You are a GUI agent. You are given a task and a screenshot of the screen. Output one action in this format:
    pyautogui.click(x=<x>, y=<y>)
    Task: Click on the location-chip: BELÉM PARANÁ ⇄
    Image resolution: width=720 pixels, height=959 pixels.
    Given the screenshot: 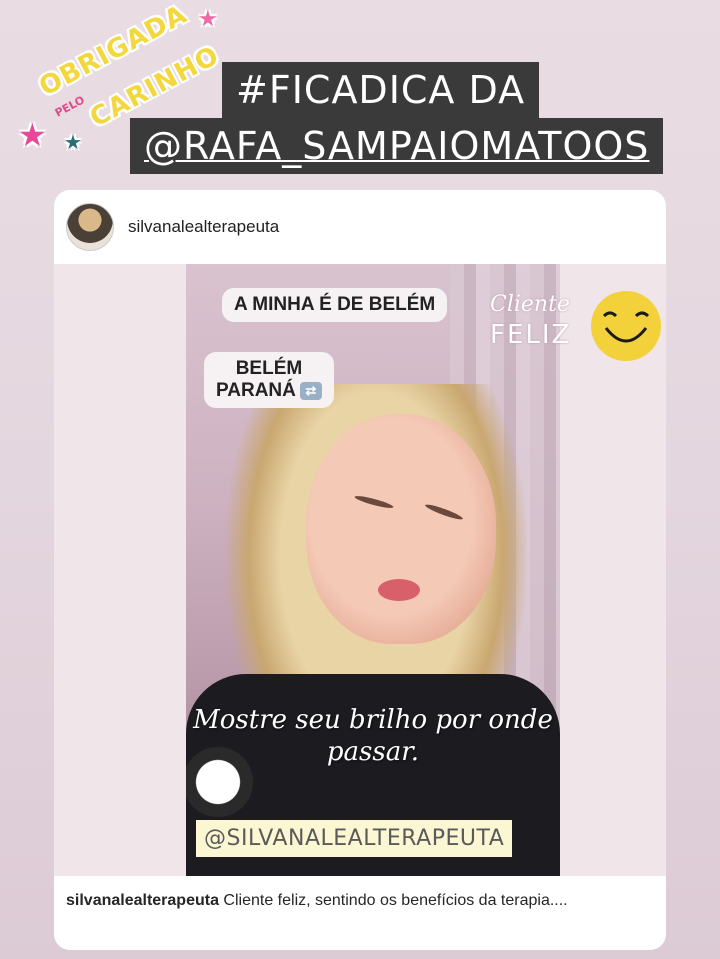 What is the action you would take?
    pyautogui.click(x=269, y=380)
    